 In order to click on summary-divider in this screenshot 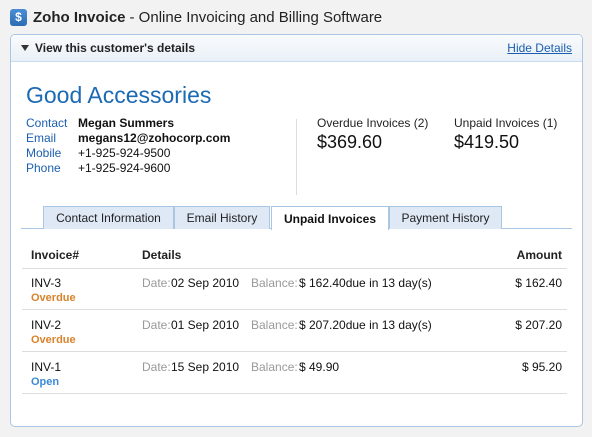, I will do `click(296, 157)`.